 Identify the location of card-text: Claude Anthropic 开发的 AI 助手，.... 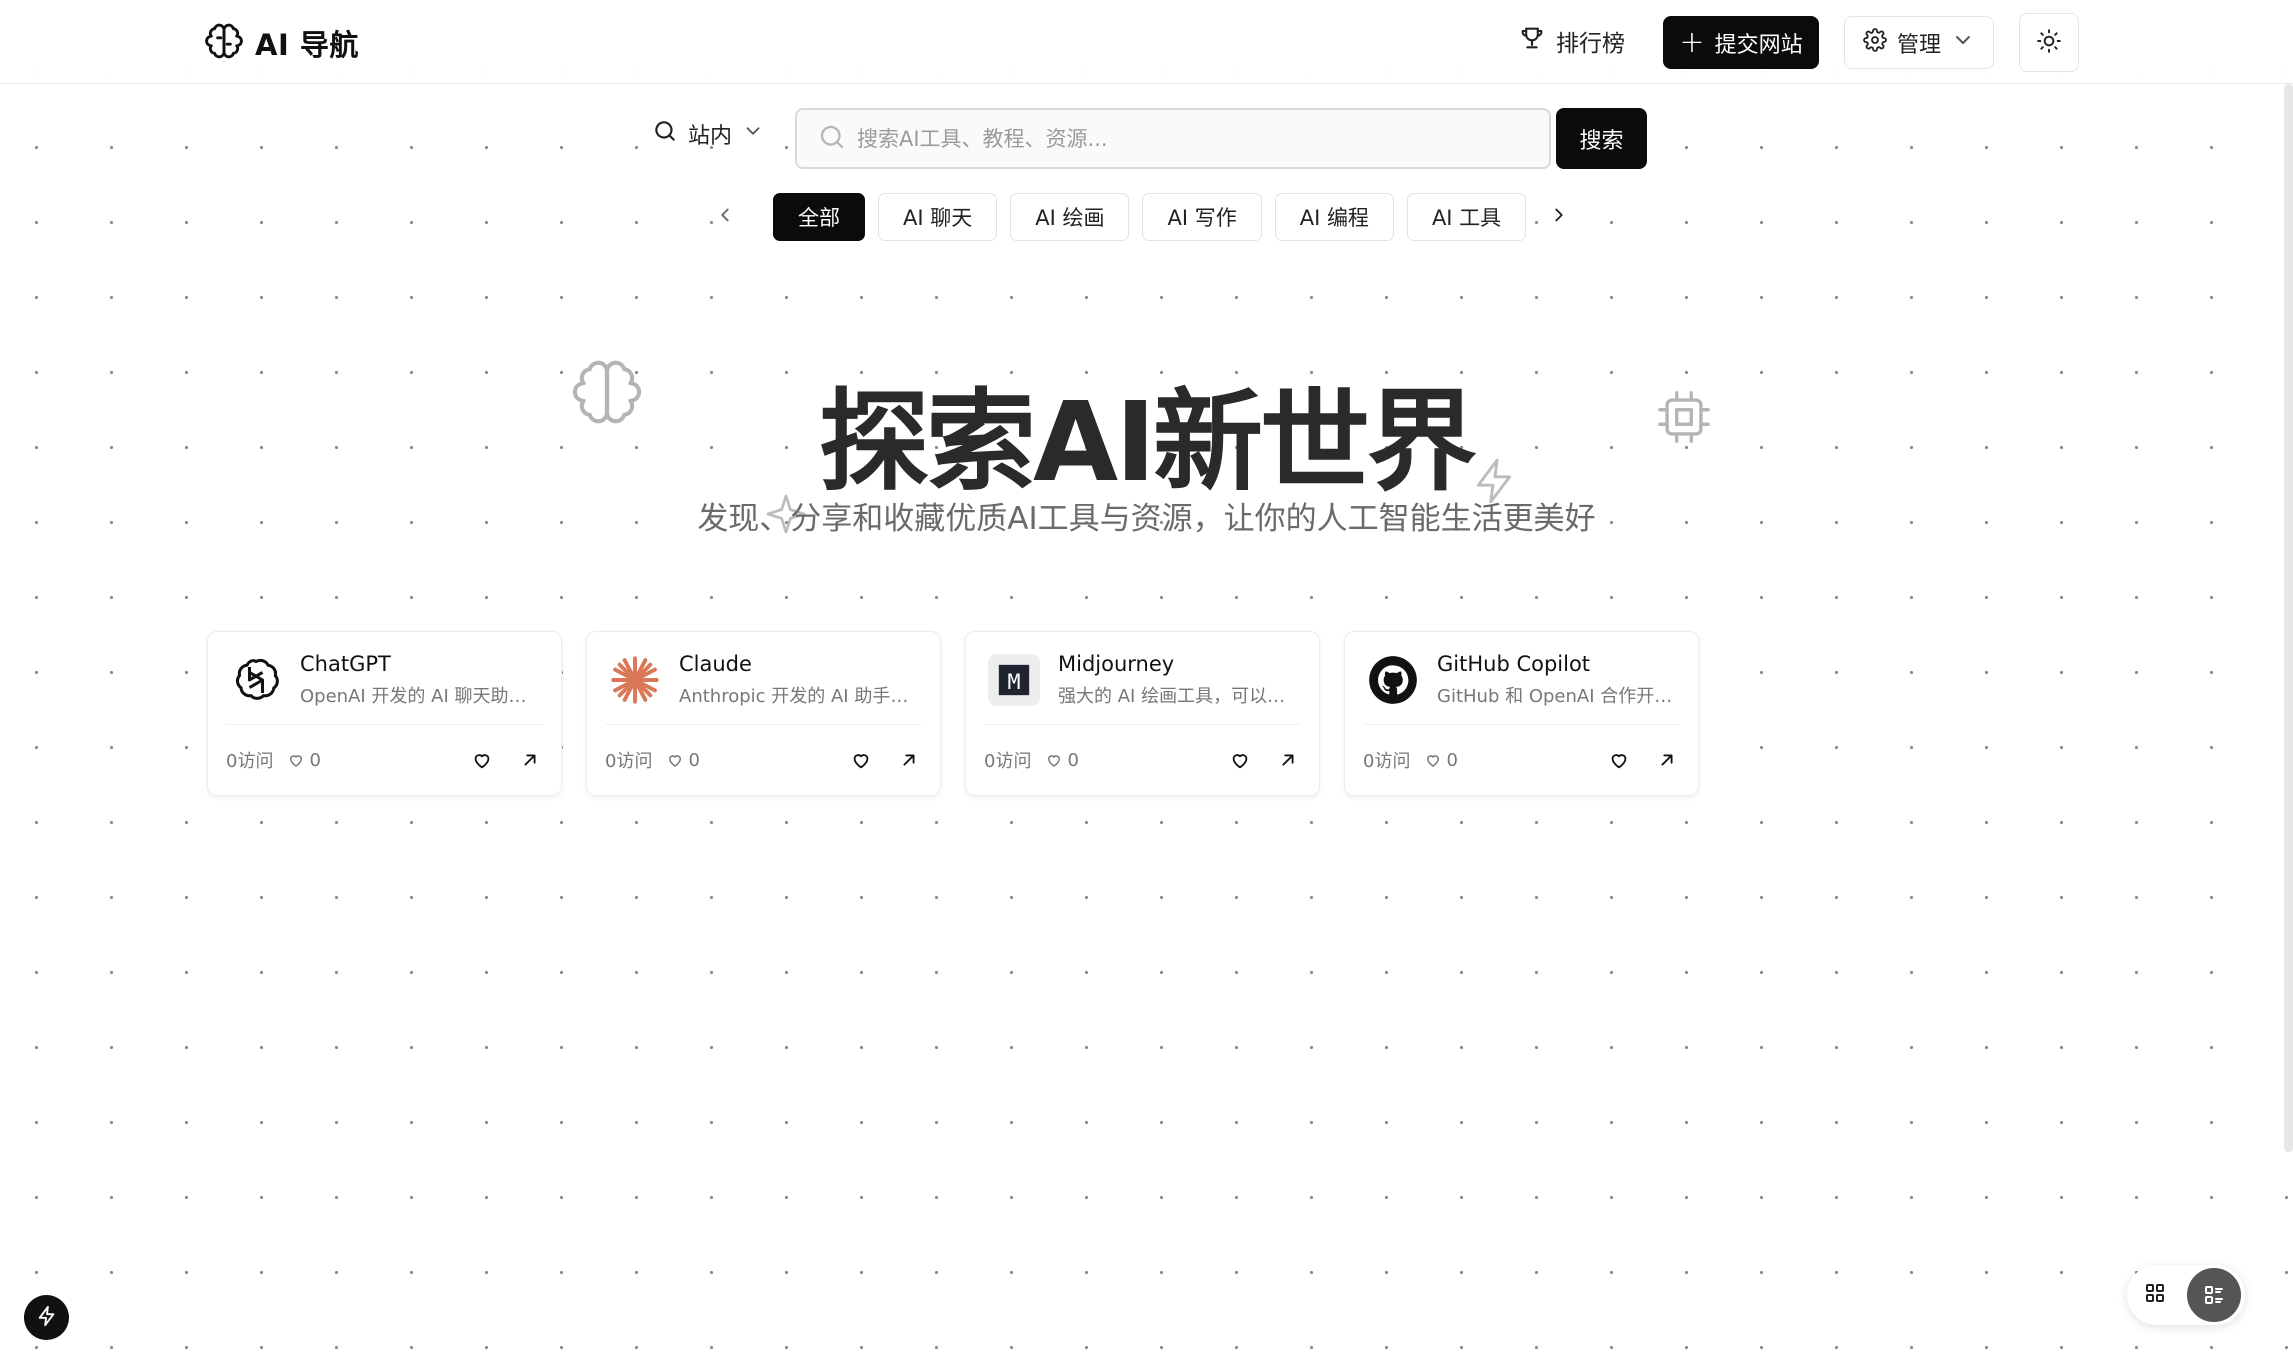
(800, 680).